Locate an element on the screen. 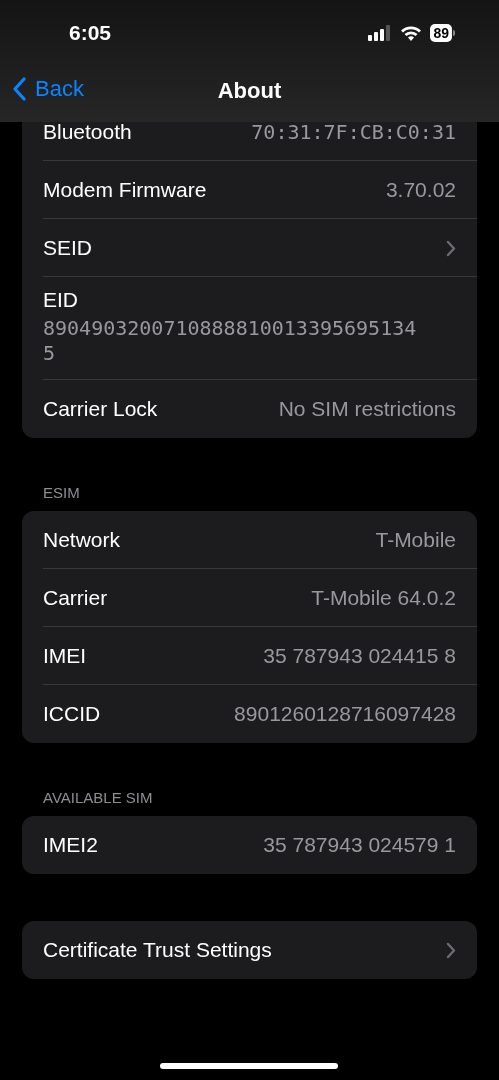 The image size is (499, 1080). row-value: 89049032007108888100133956951345 is located at coordinates (230, 341).